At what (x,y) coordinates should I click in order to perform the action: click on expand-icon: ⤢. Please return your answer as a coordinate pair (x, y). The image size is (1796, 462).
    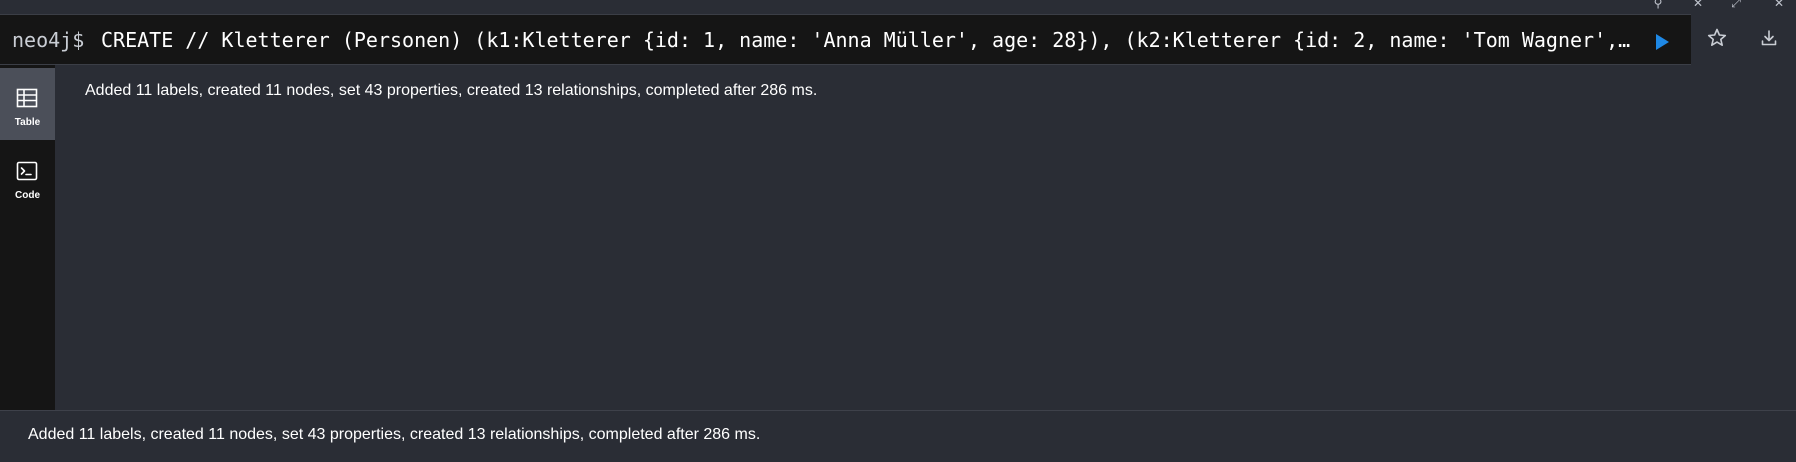
    Looking at the image, I should click on (1736, 4).